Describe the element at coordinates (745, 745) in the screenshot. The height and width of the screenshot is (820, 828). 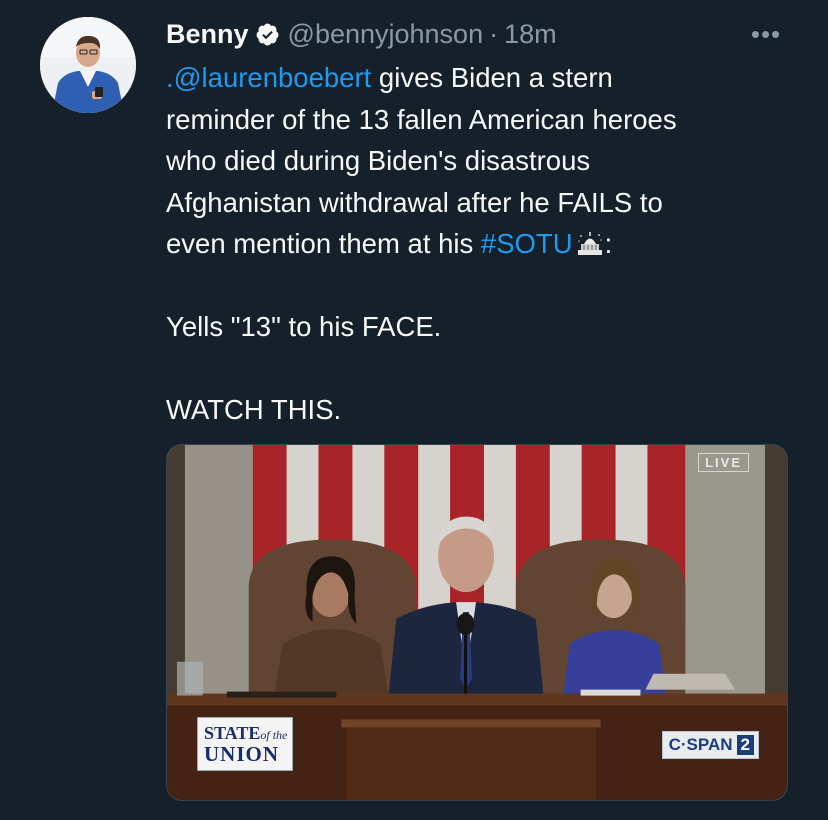
I see `cspan-number: 2` at that location.